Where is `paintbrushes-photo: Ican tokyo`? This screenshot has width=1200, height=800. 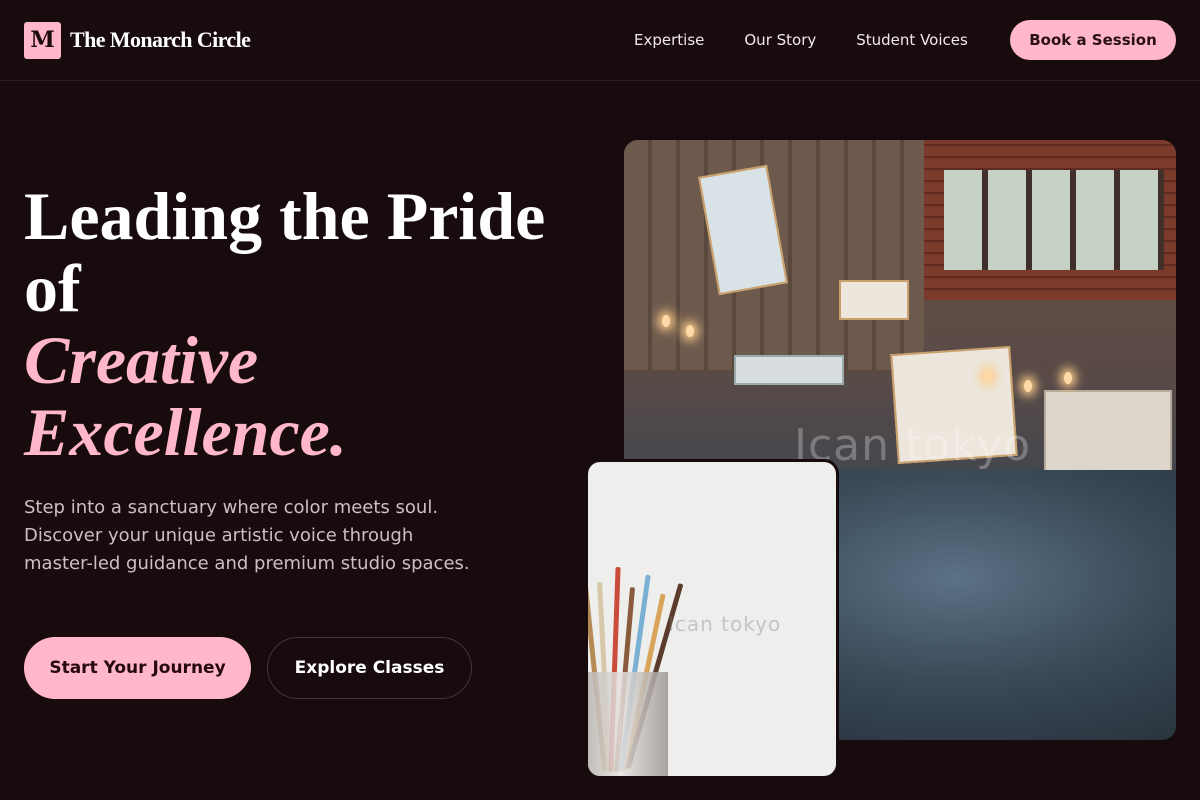
paintbrushes-photo: Ican tokyo is located at coordinates (712, 619).